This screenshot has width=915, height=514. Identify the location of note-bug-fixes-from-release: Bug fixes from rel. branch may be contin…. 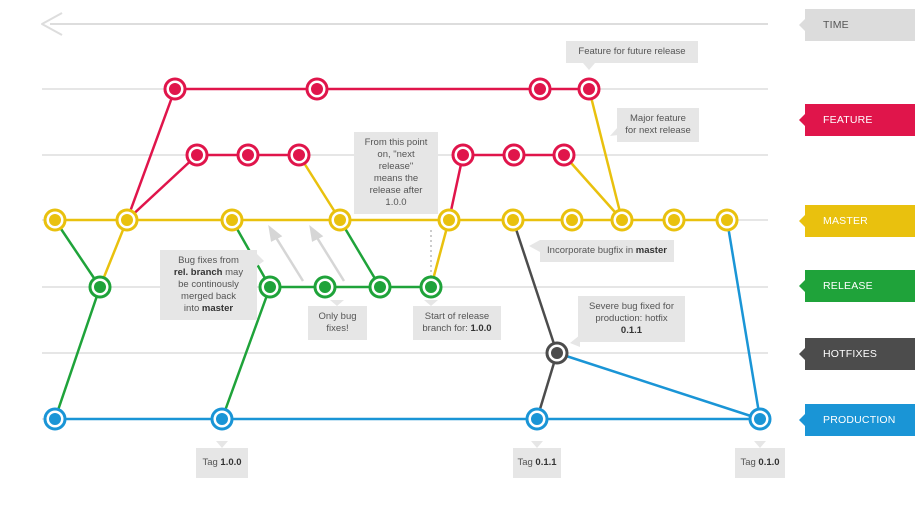
(208, 285).